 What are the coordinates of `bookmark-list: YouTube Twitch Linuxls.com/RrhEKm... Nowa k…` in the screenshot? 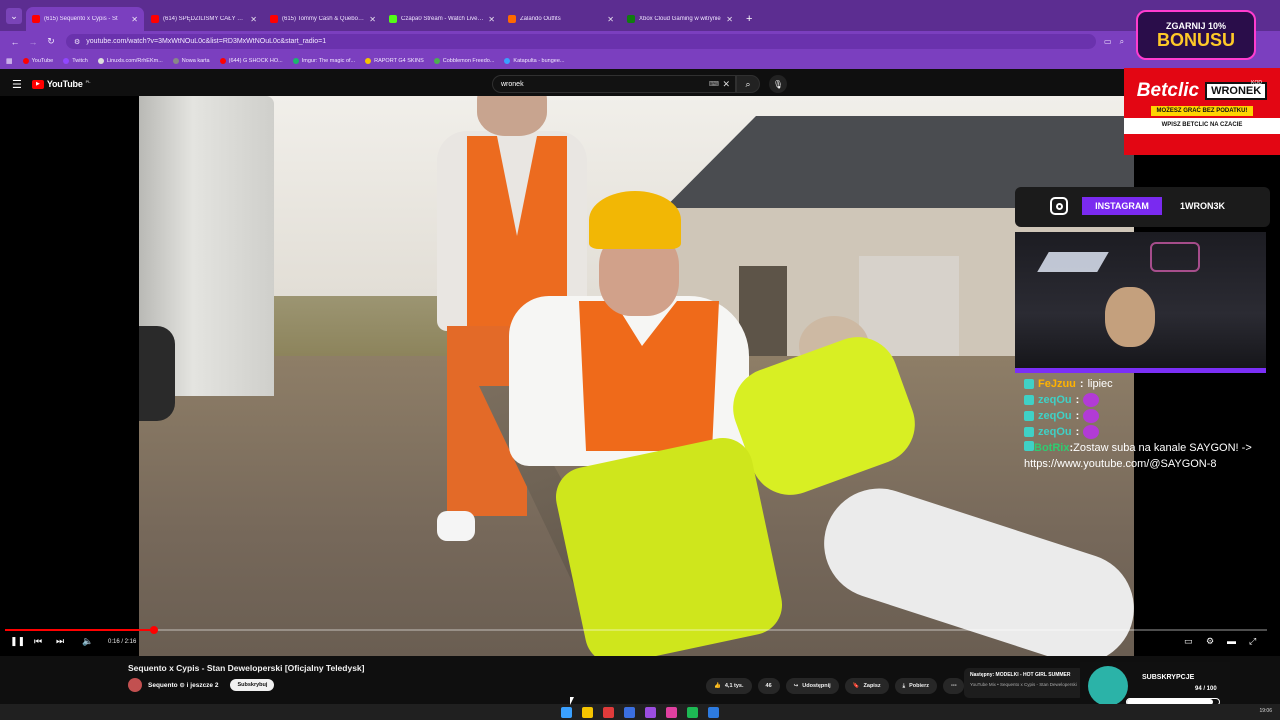 It's located at (293, 60).